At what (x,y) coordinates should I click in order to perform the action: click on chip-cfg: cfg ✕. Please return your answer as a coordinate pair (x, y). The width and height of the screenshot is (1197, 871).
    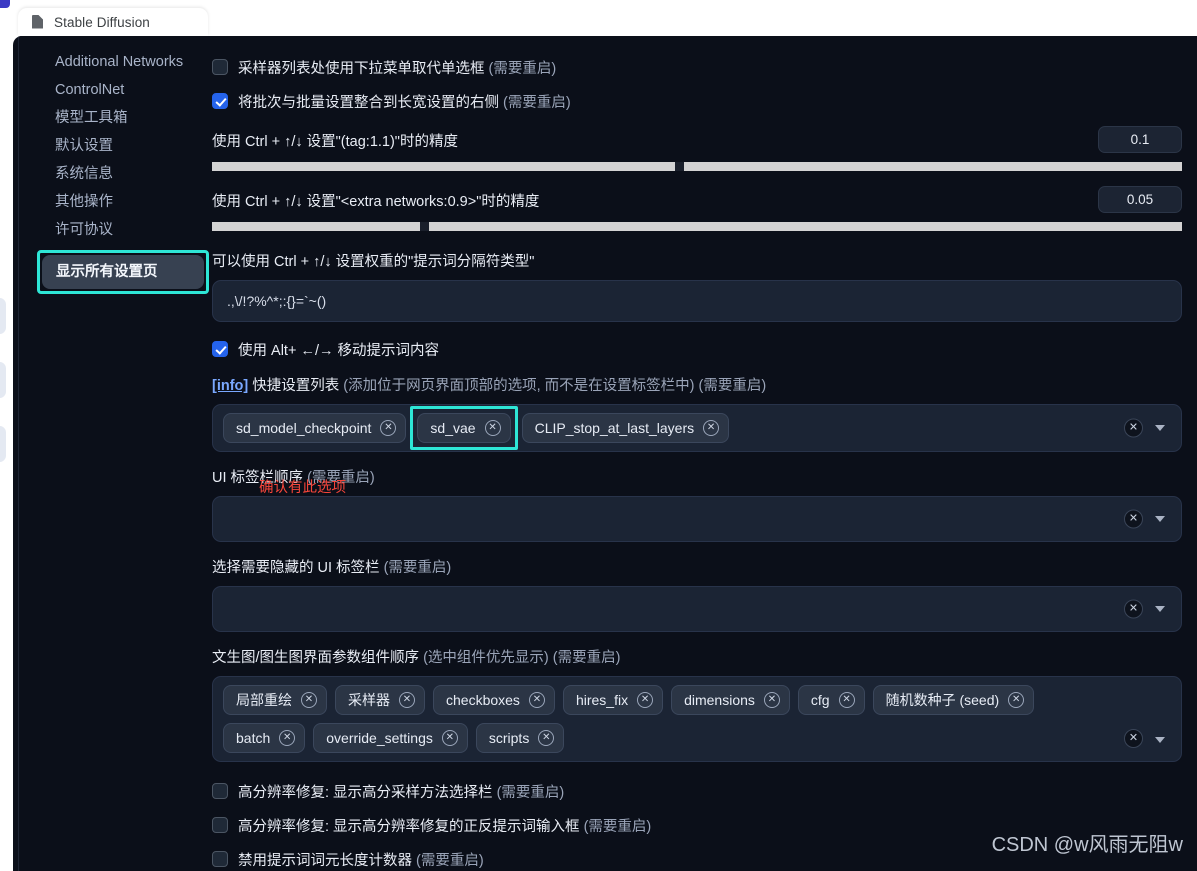
    Looking at the image, I should click on (831, 700).